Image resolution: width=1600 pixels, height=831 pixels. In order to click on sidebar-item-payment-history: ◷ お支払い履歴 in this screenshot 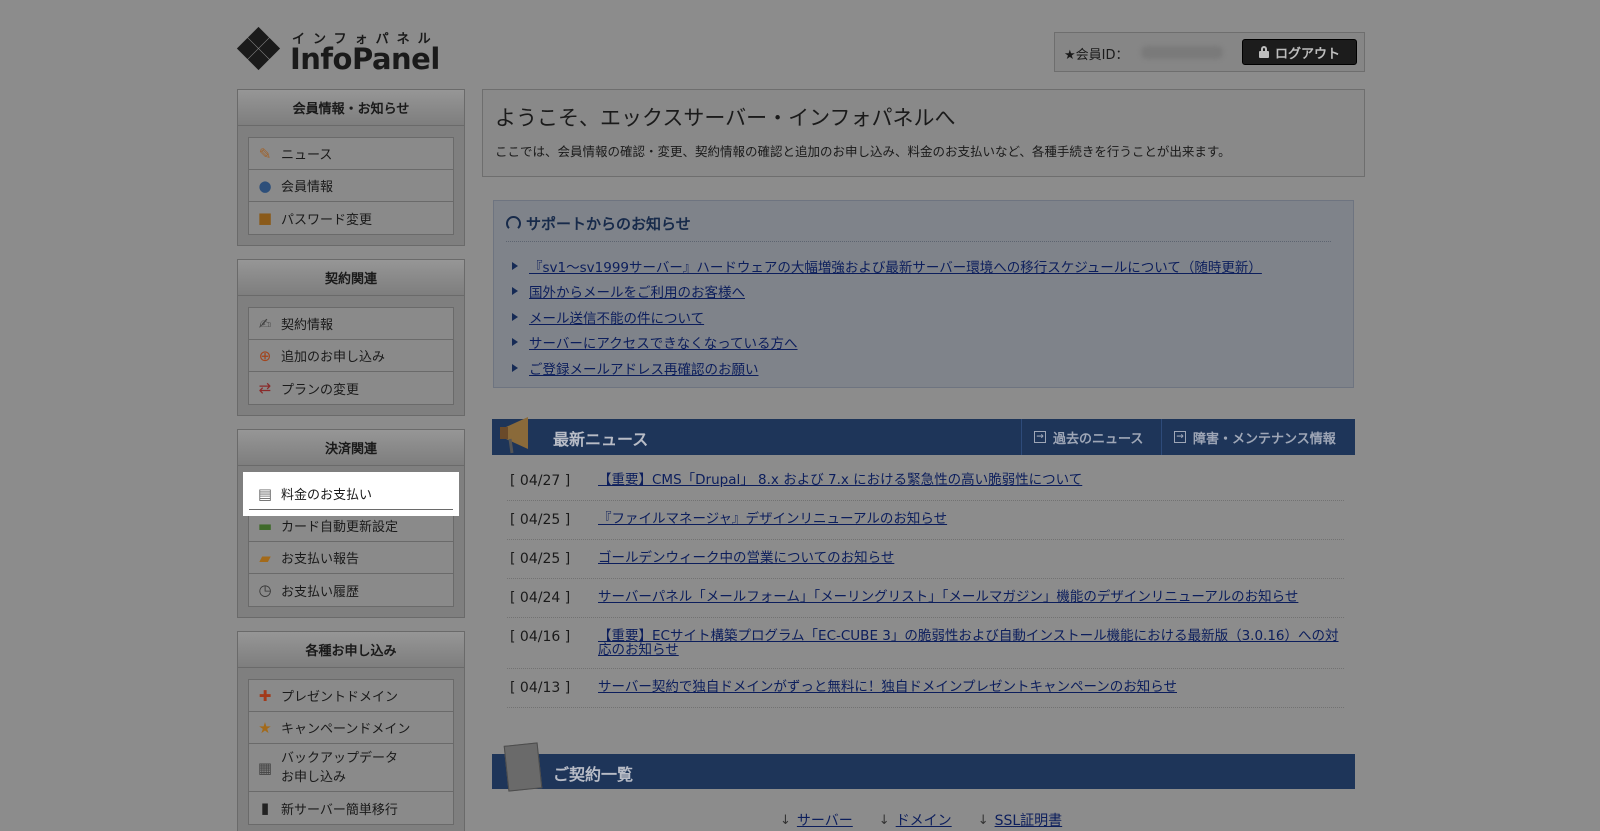, I will do `click(351, 590)`.